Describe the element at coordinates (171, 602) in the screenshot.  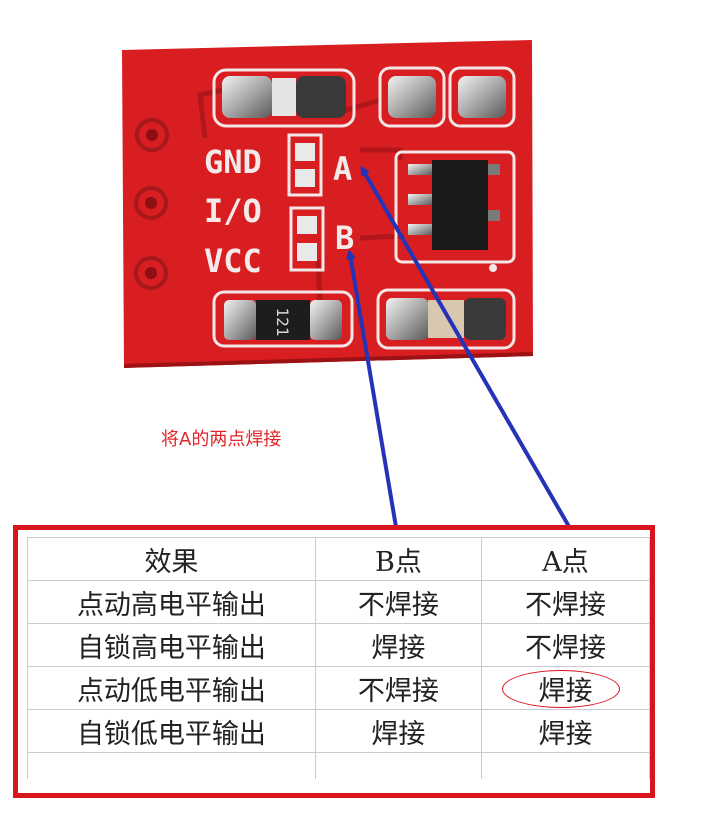
I see `cell-effect: 点动高电平输出` at that location.